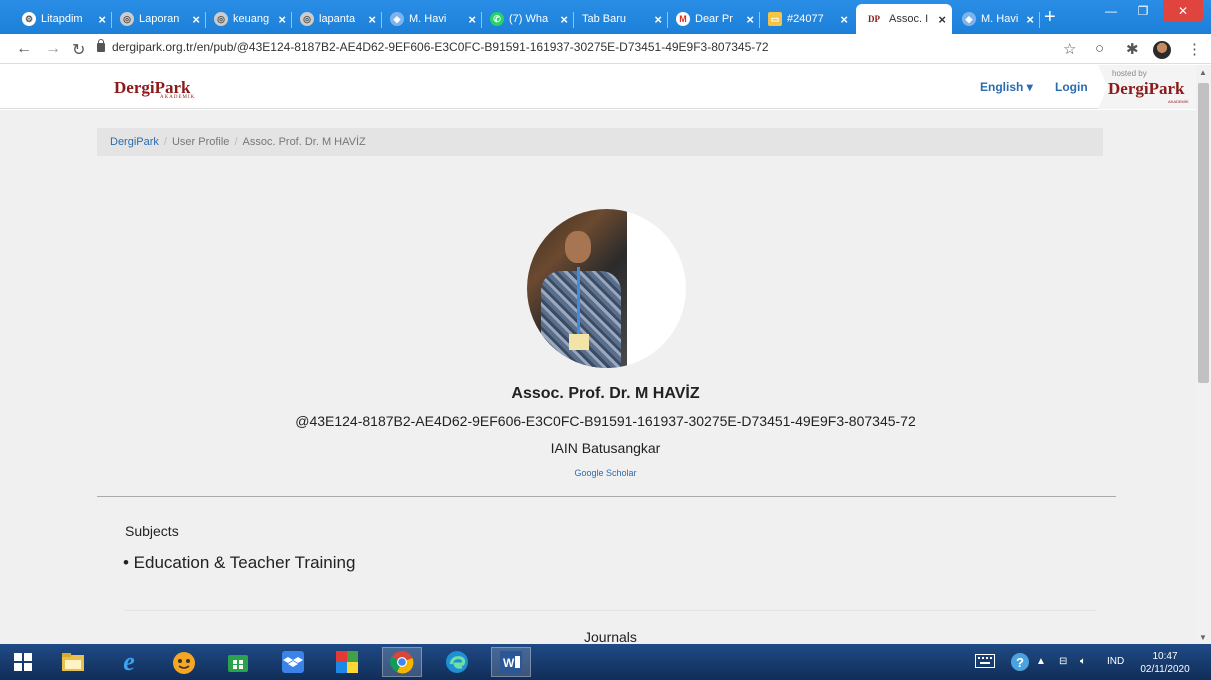  I want to click on dergipark-logo: DergiPark AKADEMİK, so click(154, 89).